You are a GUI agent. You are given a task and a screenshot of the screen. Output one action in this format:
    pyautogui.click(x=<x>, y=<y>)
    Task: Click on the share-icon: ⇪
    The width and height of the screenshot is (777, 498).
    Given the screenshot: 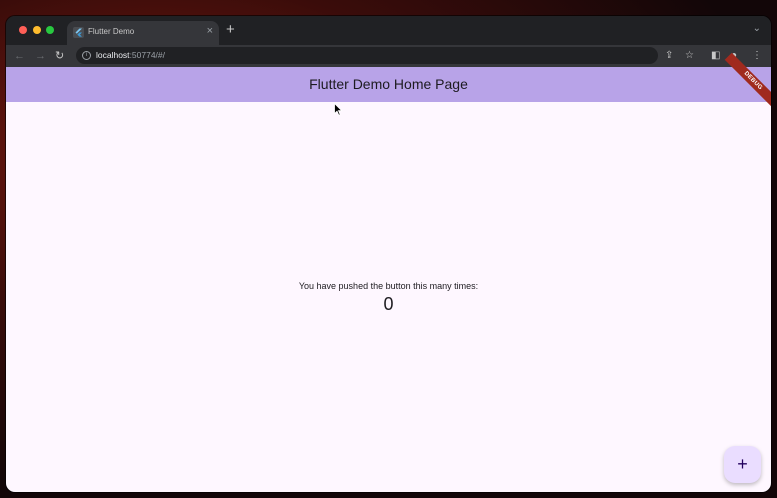 What is the action you would take?
    pyautogui.click(x=669, y=56)
    